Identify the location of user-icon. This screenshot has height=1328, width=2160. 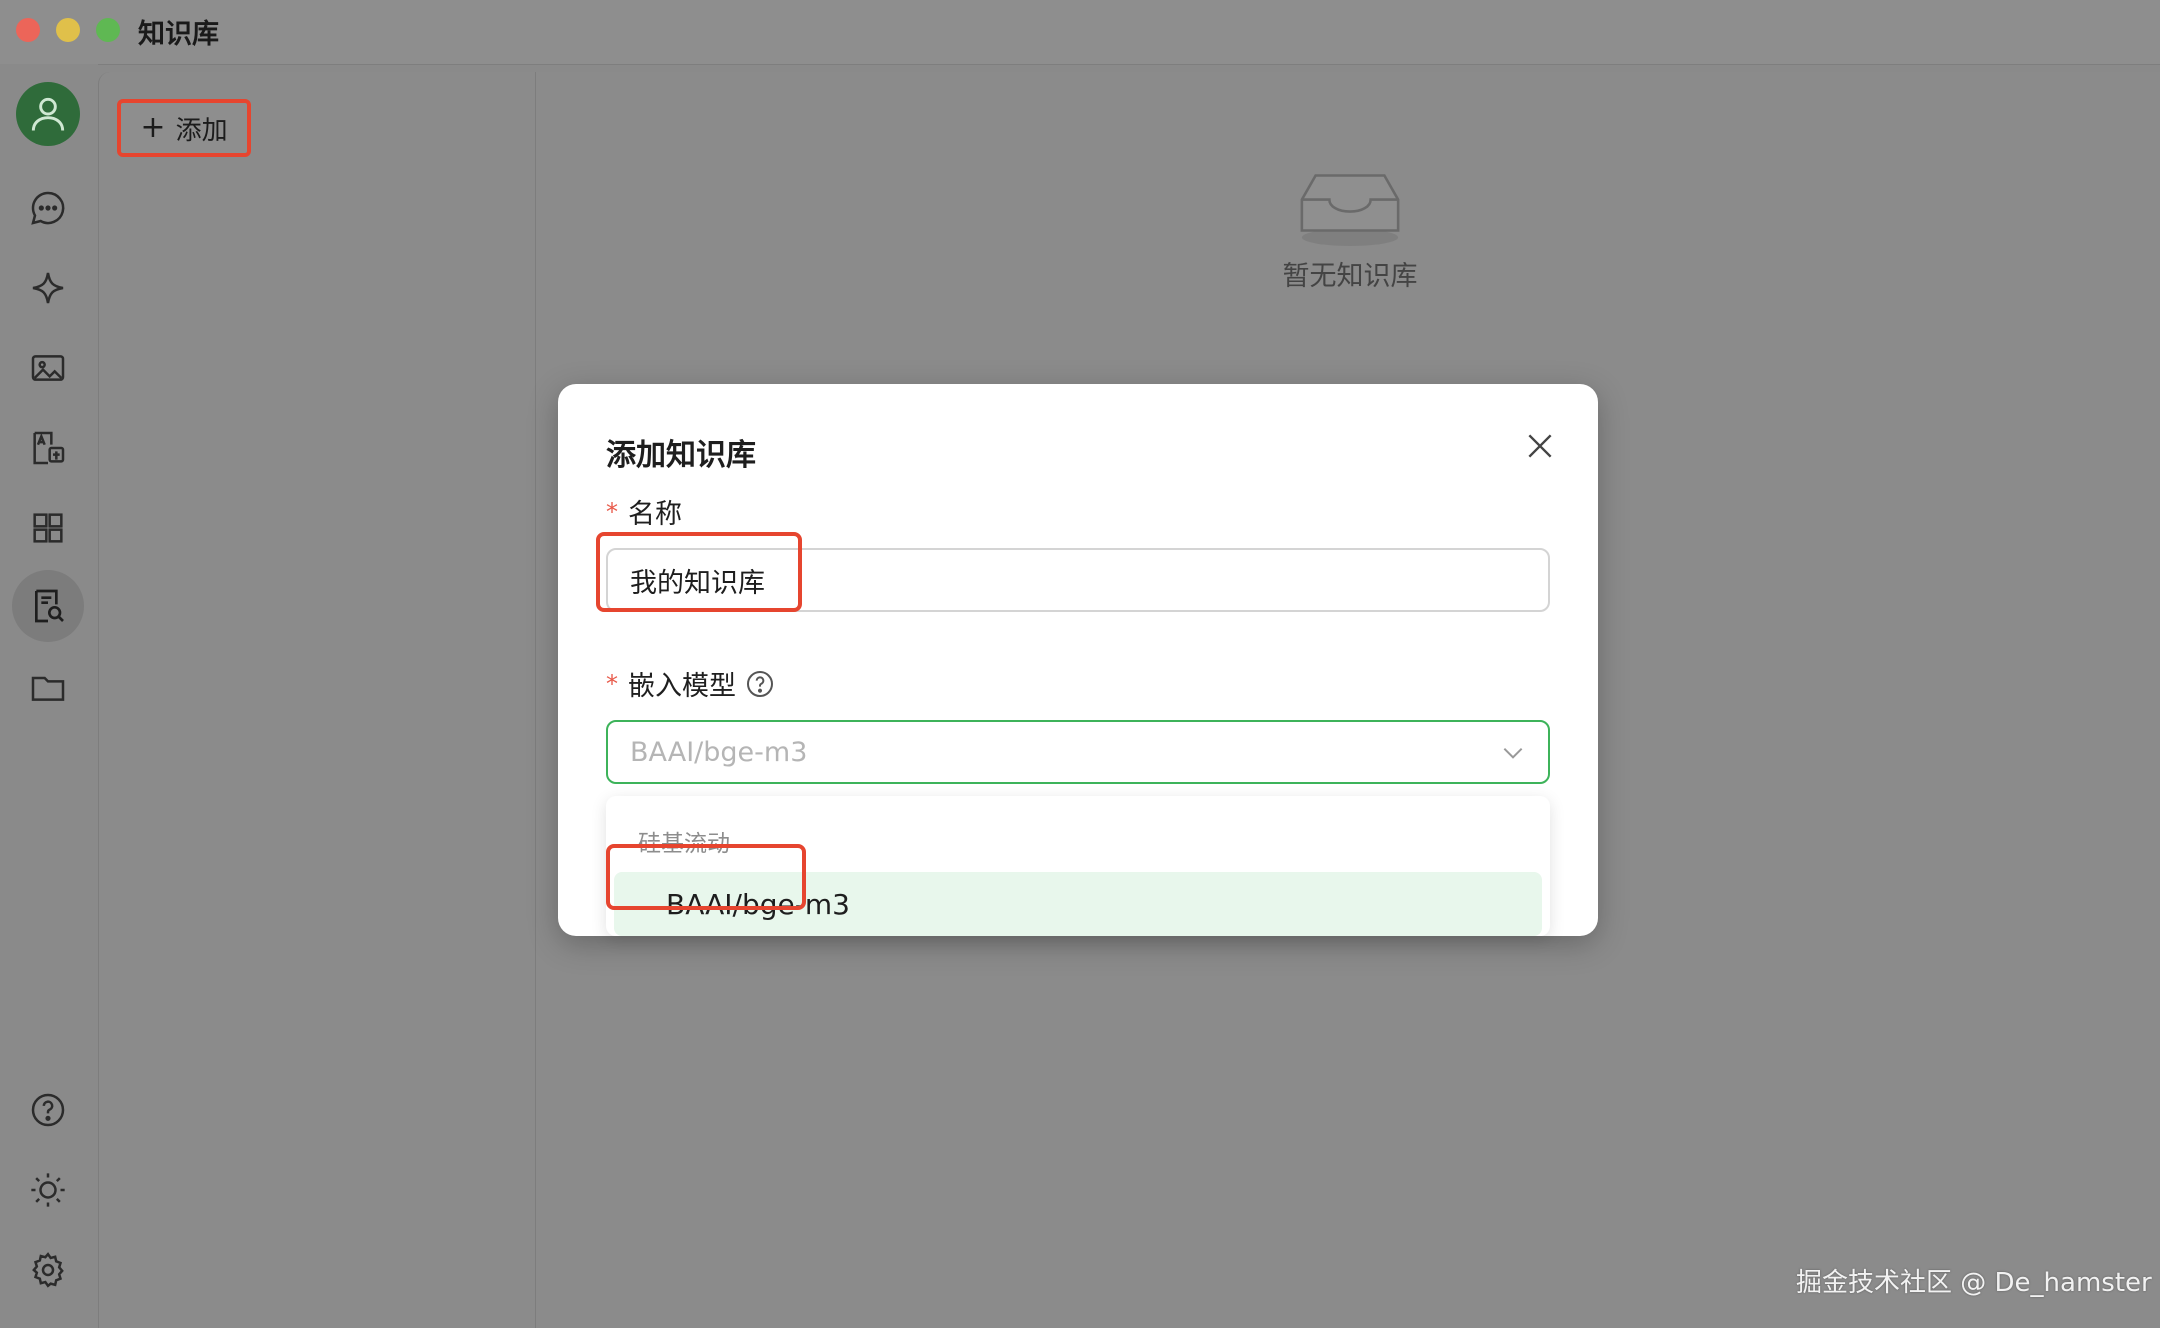
(48, 114).